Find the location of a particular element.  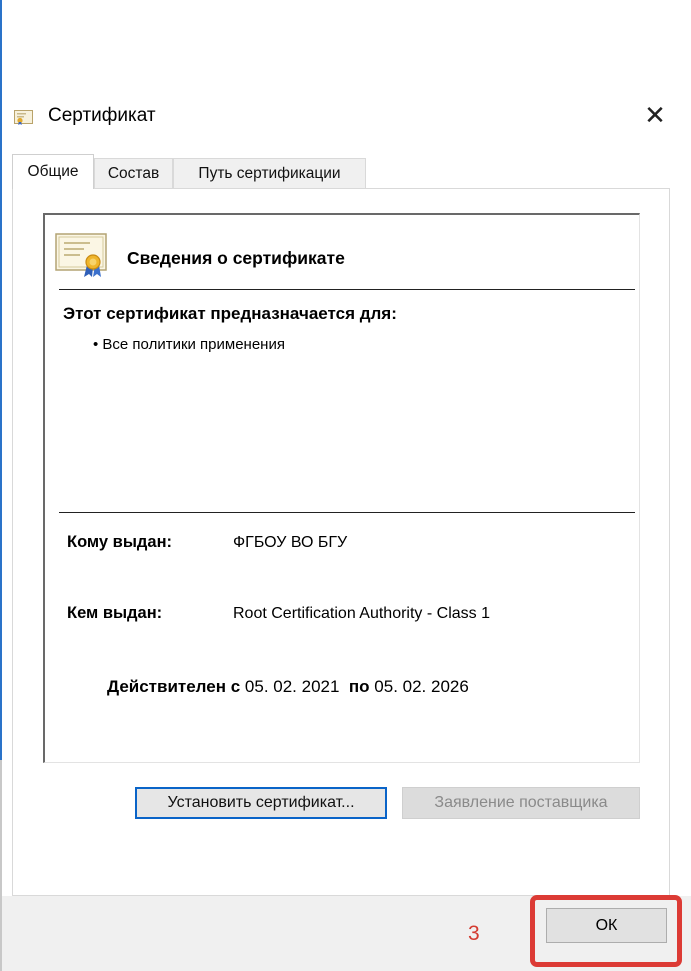

tab-general: Общие is located at coordinates (53, 171).